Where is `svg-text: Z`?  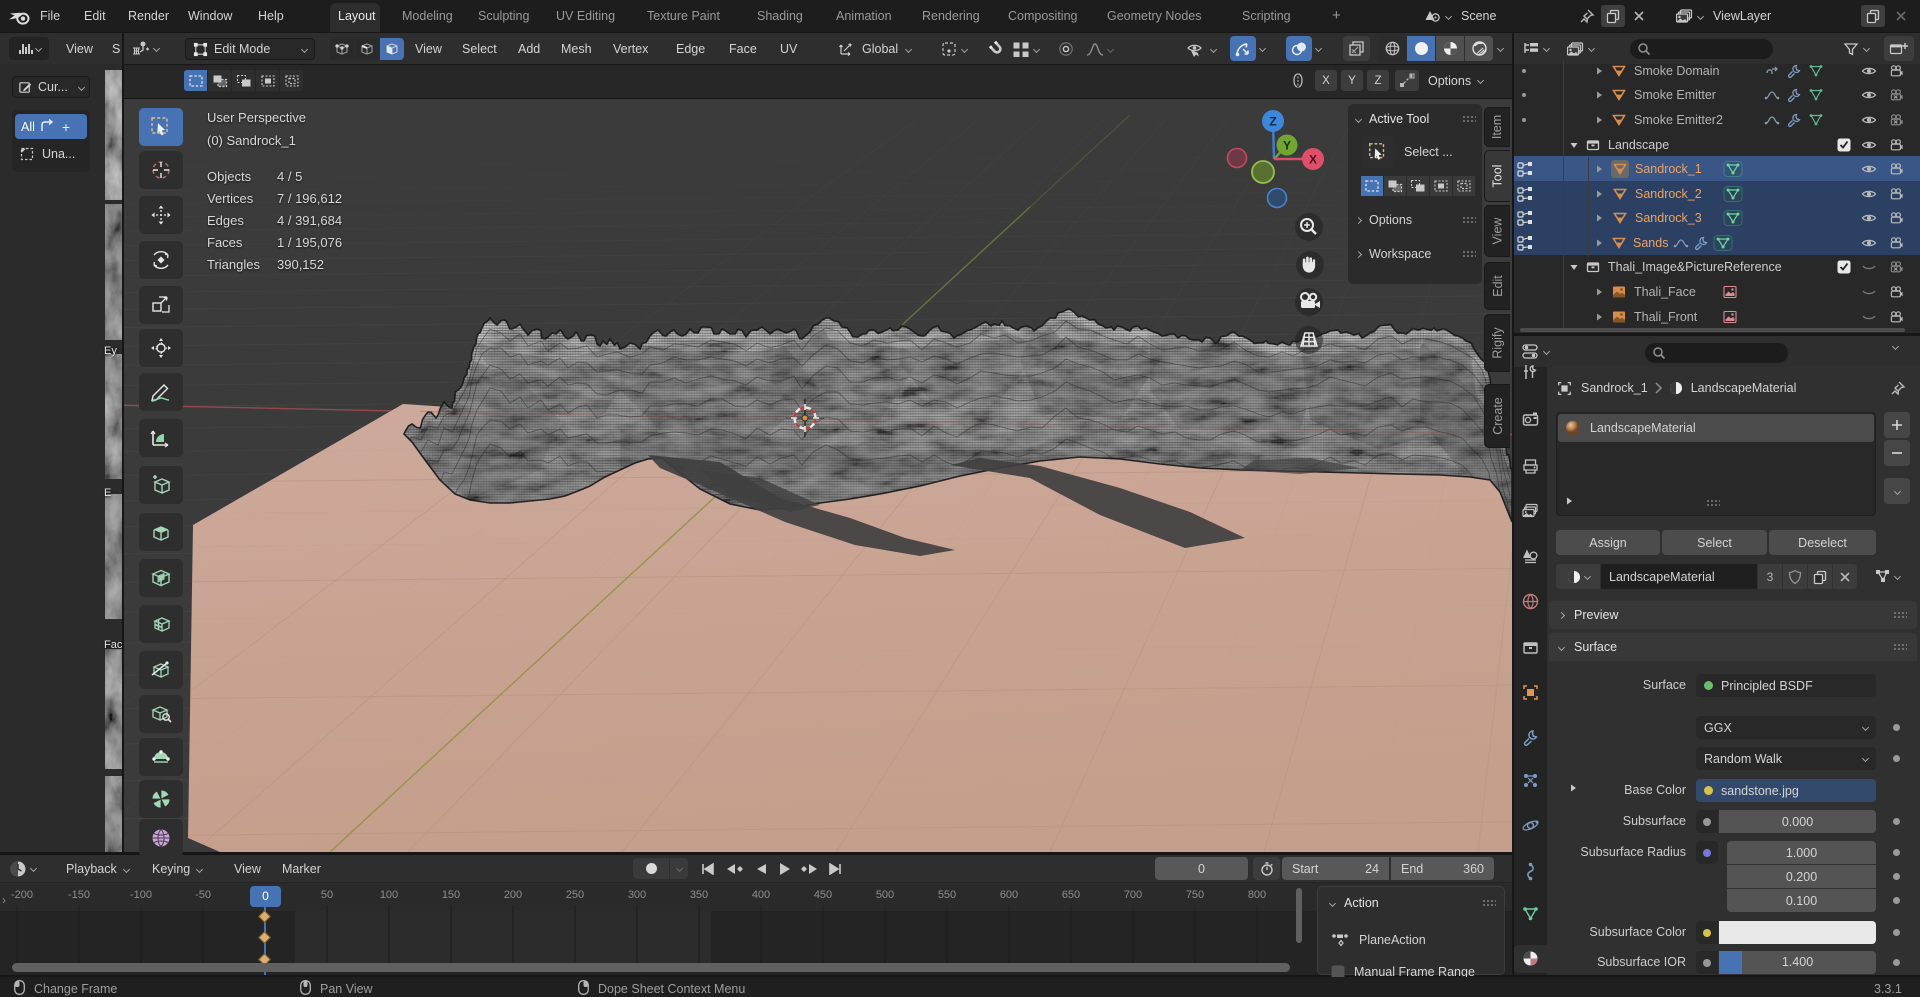 svg-text: Z is located at coordinates (1272, 122).